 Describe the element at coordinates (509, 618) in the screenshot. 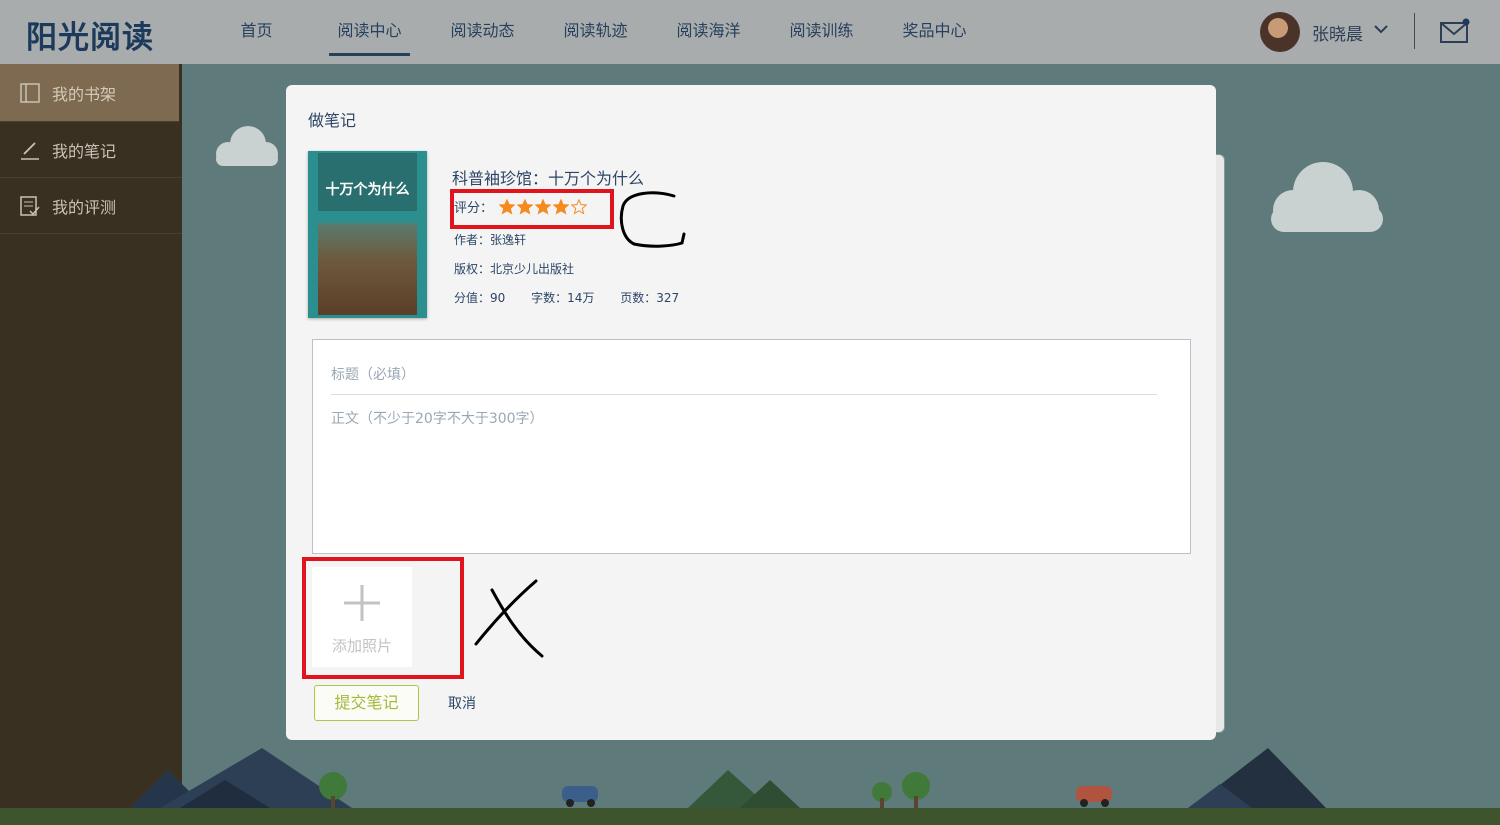

I see `annotation-mark-x` at that location.